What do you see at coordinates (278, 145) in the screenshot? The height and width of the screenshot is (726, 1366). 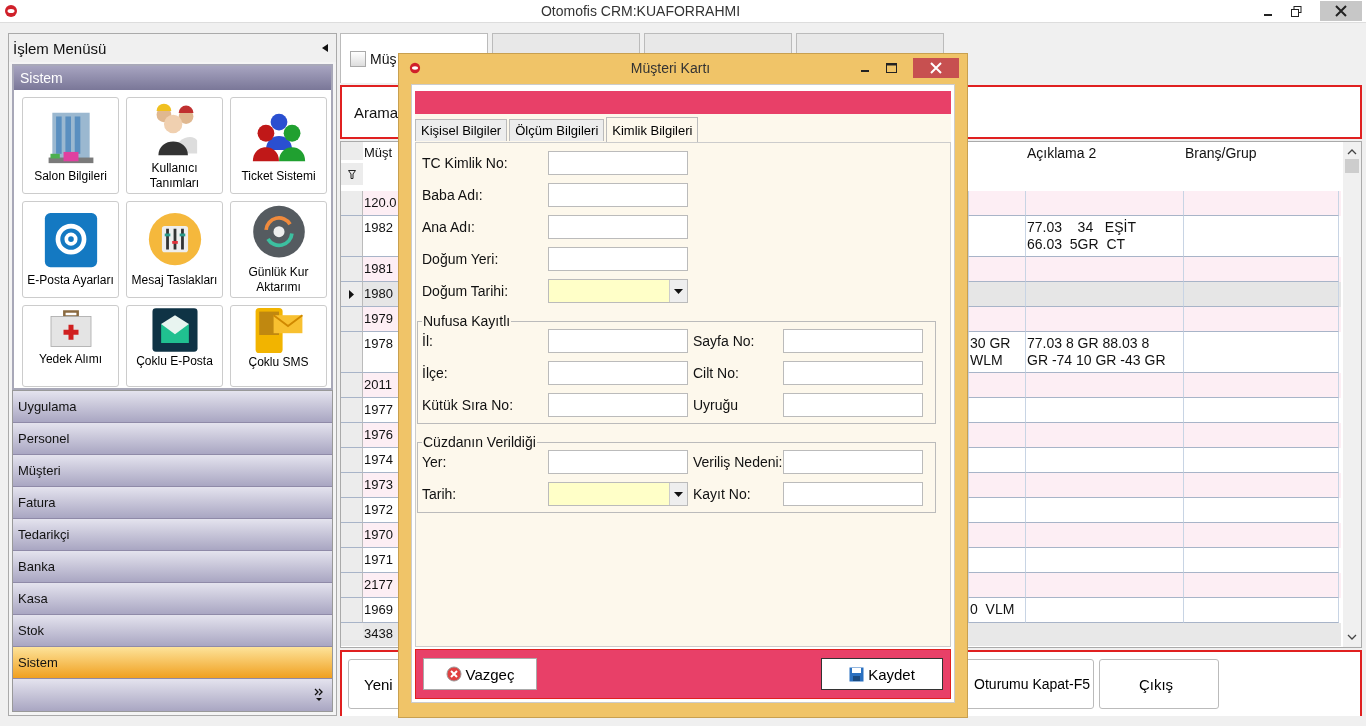 I see `tile-button: Ticket Sistemi` at bounding box center [278, 145].